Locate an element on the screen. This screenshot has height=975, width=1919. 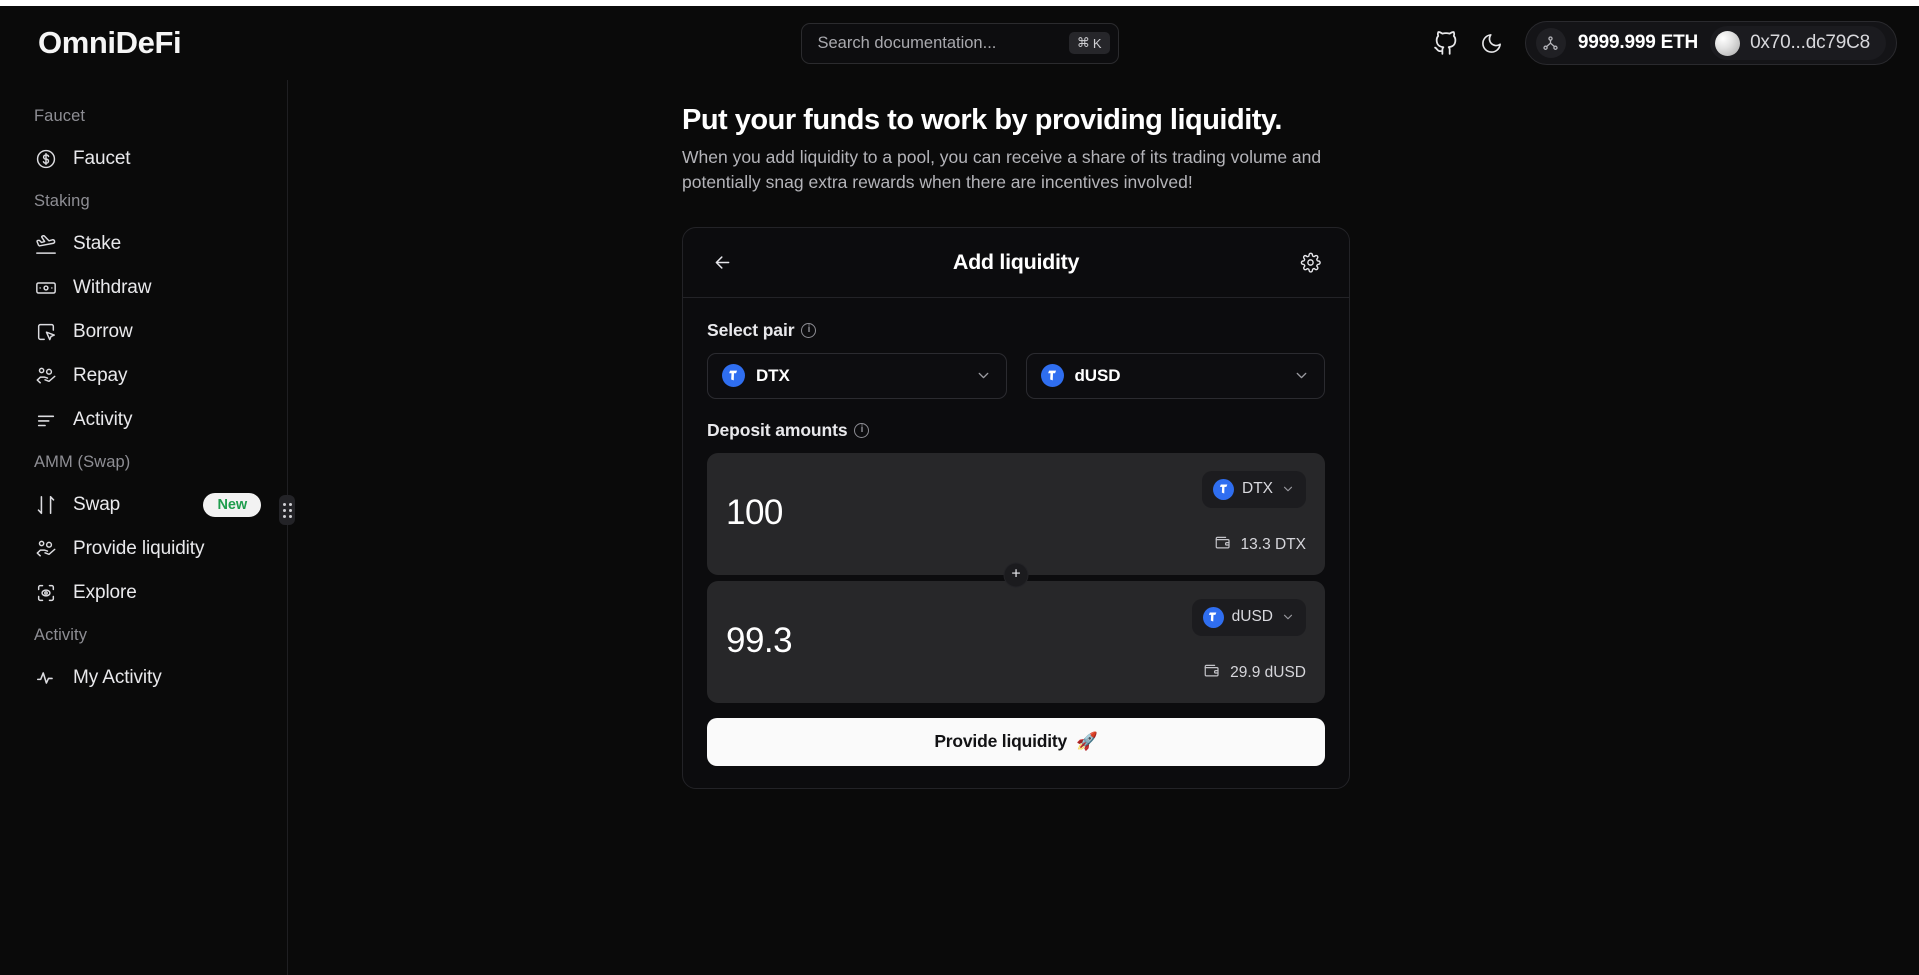
sidebar-item-provide-liquidity: Provide liquidity is located at coordinates (143, 549).